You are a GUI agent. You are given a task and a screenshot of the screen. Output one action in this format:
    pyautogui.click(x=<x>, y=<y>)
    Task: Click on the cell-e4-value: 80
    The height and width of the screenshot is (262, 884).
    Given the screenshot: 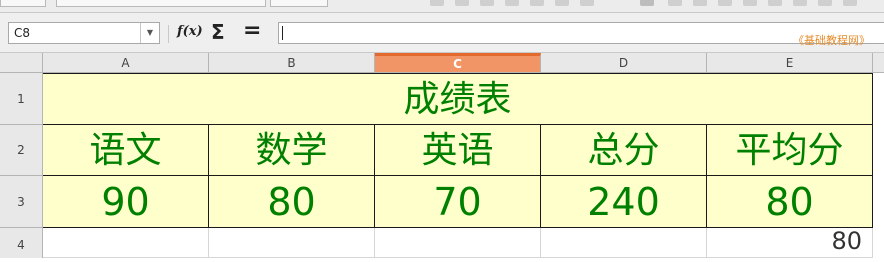 What is the action you would take?
    pyautogui.click(x=846, y=241)
    